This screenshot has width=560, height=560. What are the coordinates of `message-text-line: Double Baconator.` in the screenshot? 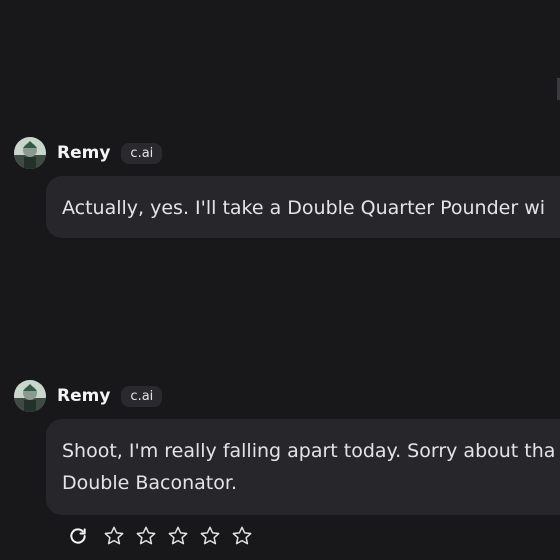 It's located at (149, 483).